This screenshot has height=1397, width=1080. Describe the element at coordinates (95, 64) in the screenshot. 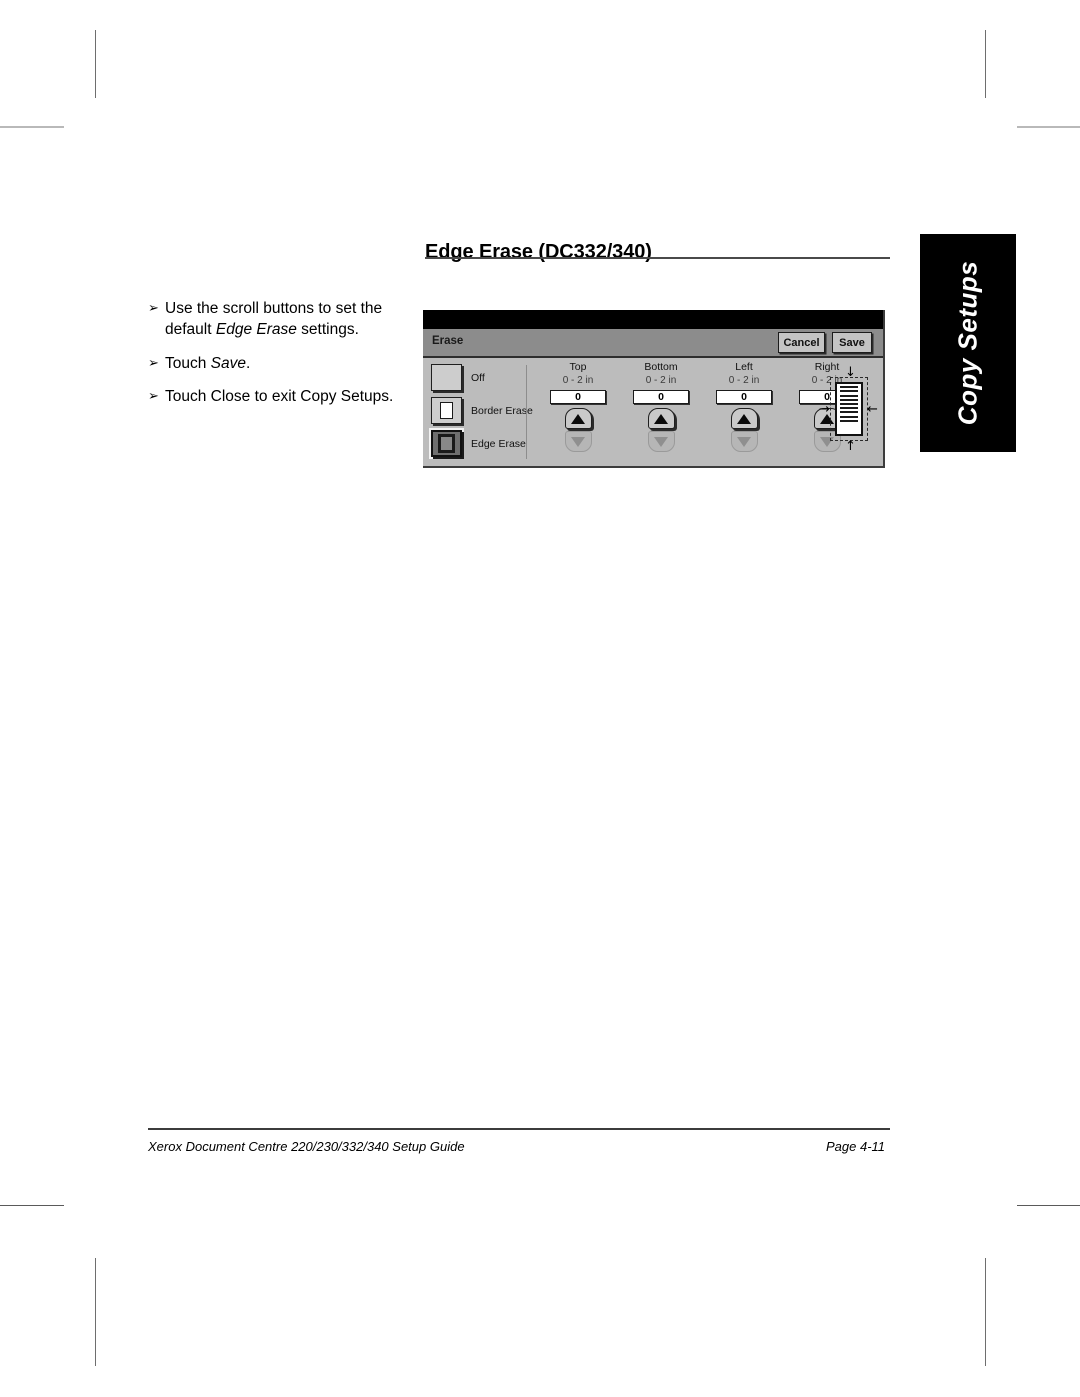

I see `crop-mark-top-left-vertical` at that location.